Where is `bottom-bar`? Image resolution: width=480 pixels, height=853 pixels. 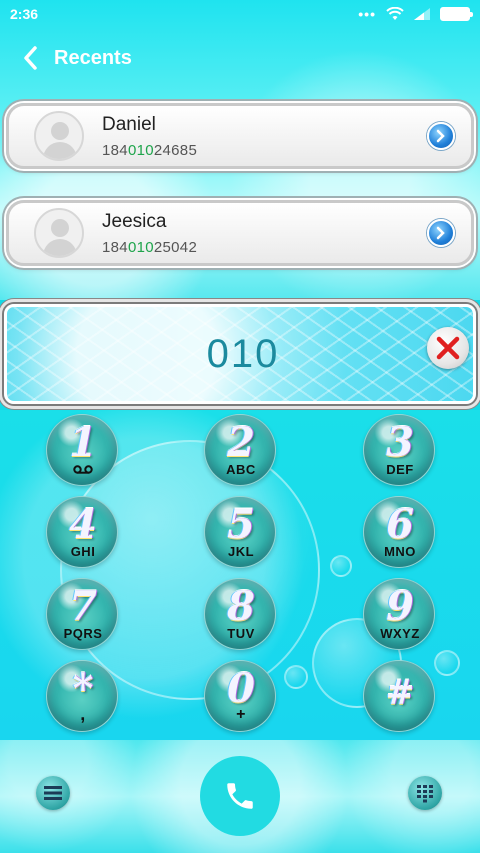
bottom-bar is located at coordinates (240, 796).